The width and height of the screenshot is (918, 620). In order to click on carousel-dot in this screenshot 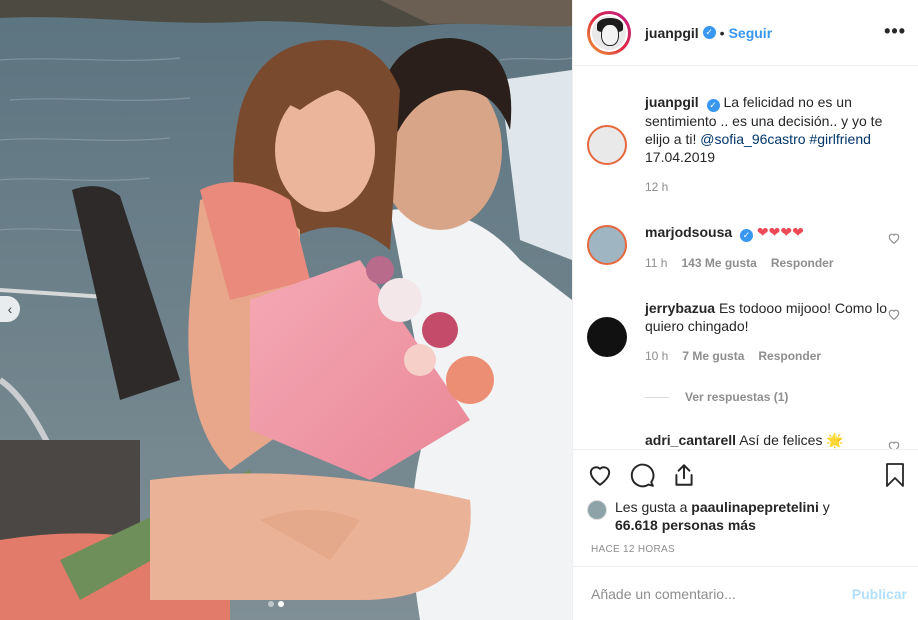, I will do `click(271, 604)`.